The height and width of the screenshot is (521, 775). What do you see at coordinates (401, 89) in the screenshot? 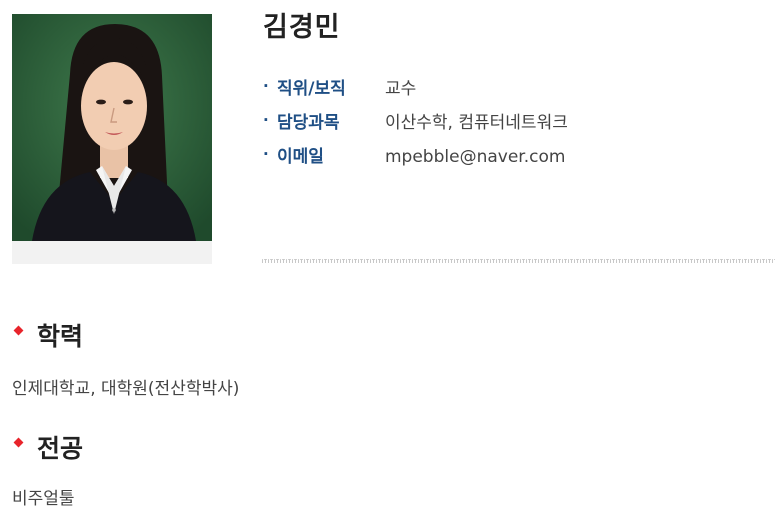
I see `position-value: 교수` at bounding box center [401, 89].